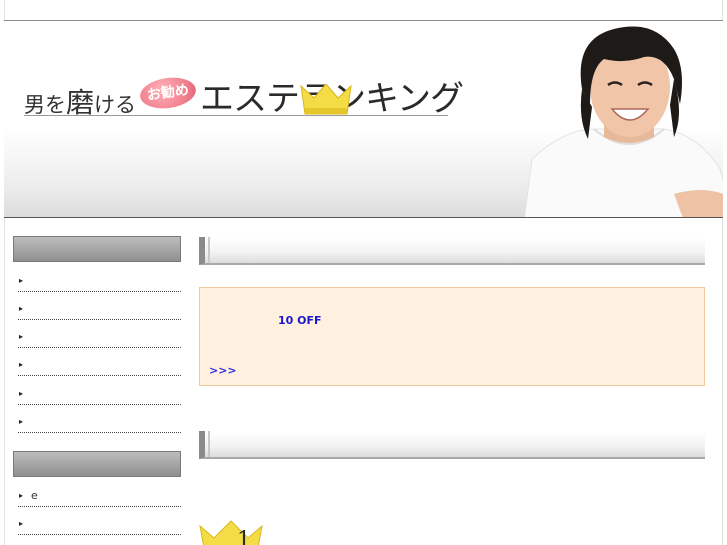 This screenshot has height=545, width=727. Describe the element at coordinates (452, 336) in the screenshot. I see `promo-box: 10 OFF >>>` at that location.